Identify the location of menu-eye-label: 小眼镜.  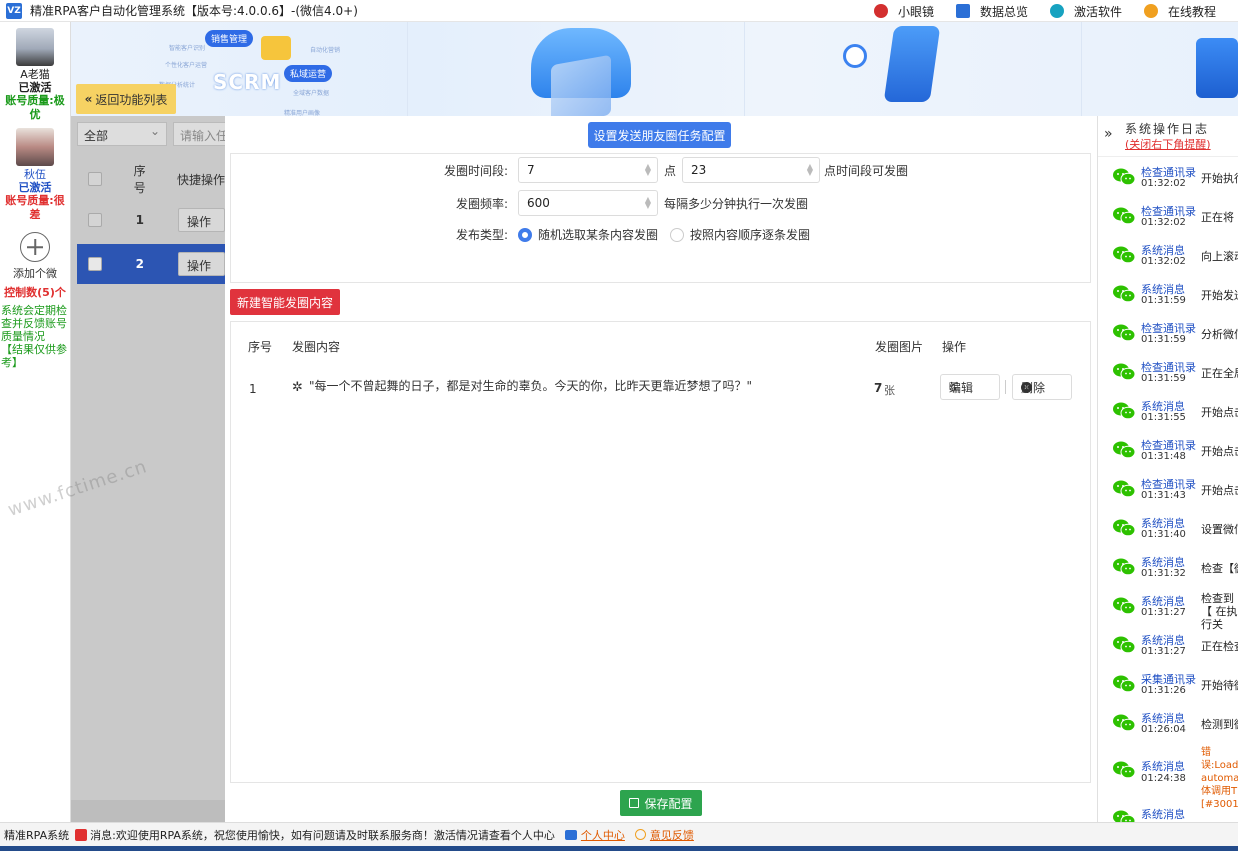
(915, 11).